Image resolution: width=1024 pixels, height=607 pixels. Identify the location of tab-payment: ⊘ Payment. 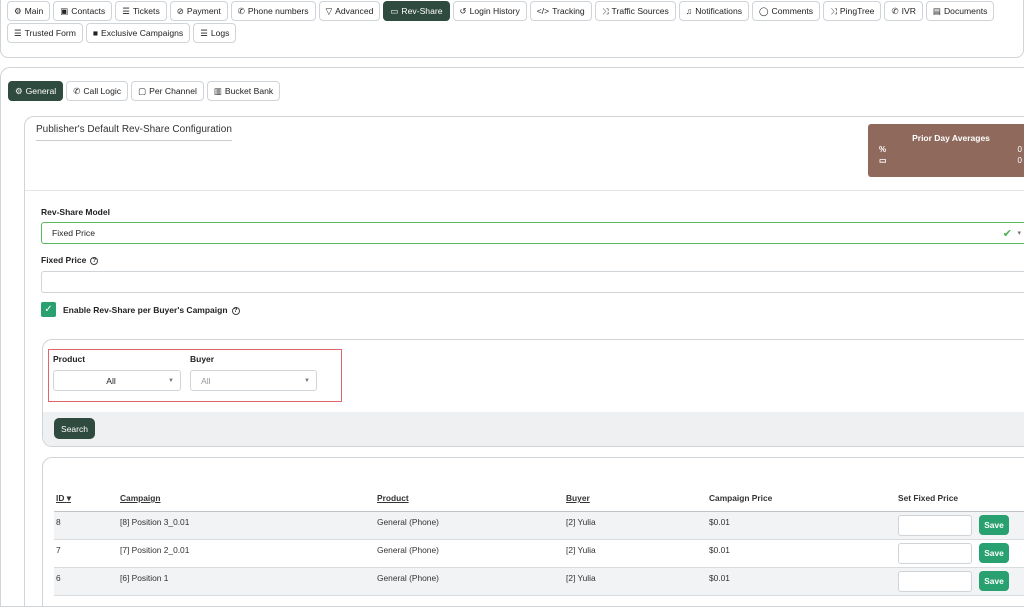
(198, 11).